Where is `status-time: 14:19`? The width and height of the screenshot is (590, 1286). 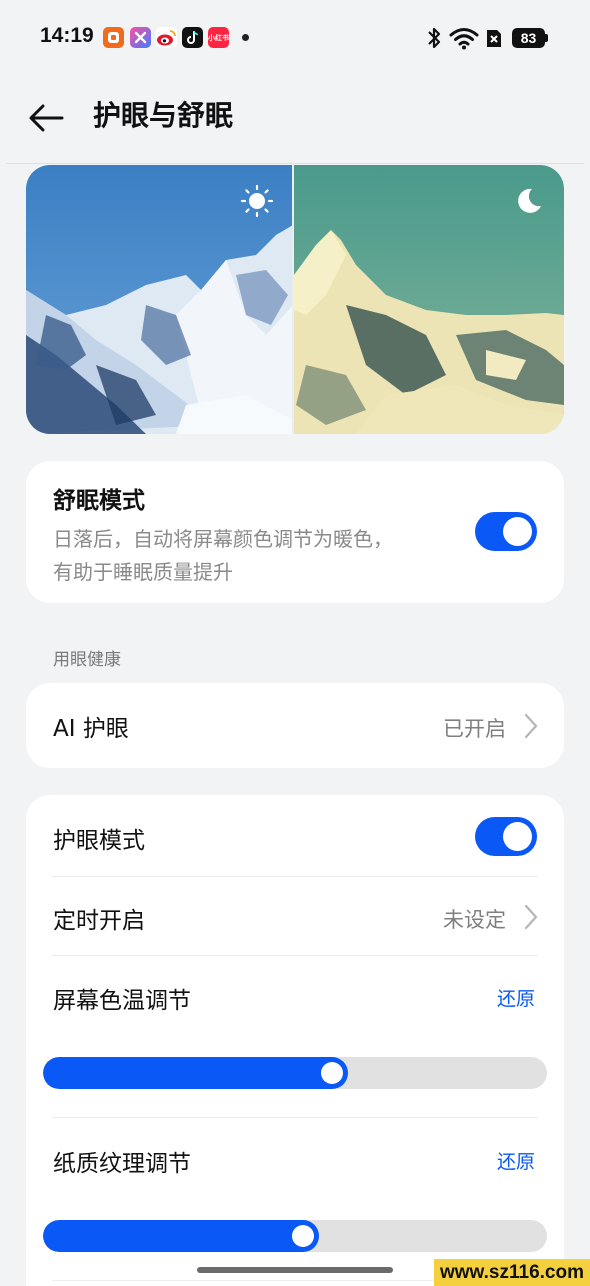
status-time: 14:19 is located at coordinates (67, 35).